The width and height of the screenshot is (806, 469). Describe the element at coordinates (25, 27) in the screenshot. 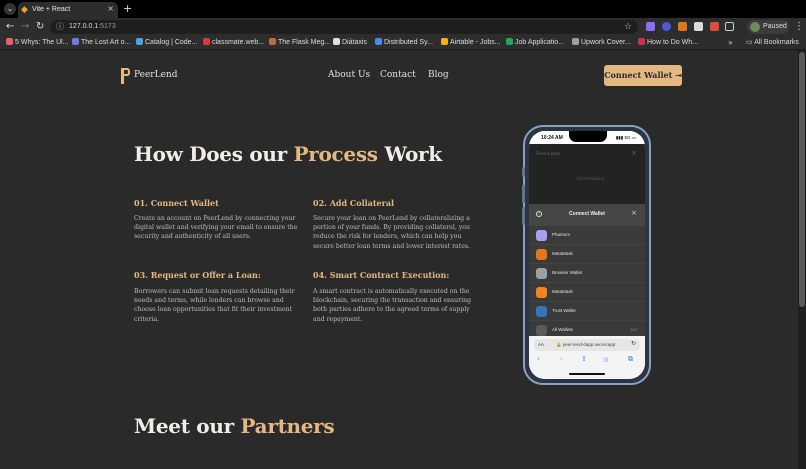

I see `forward-icon: →` at that location.